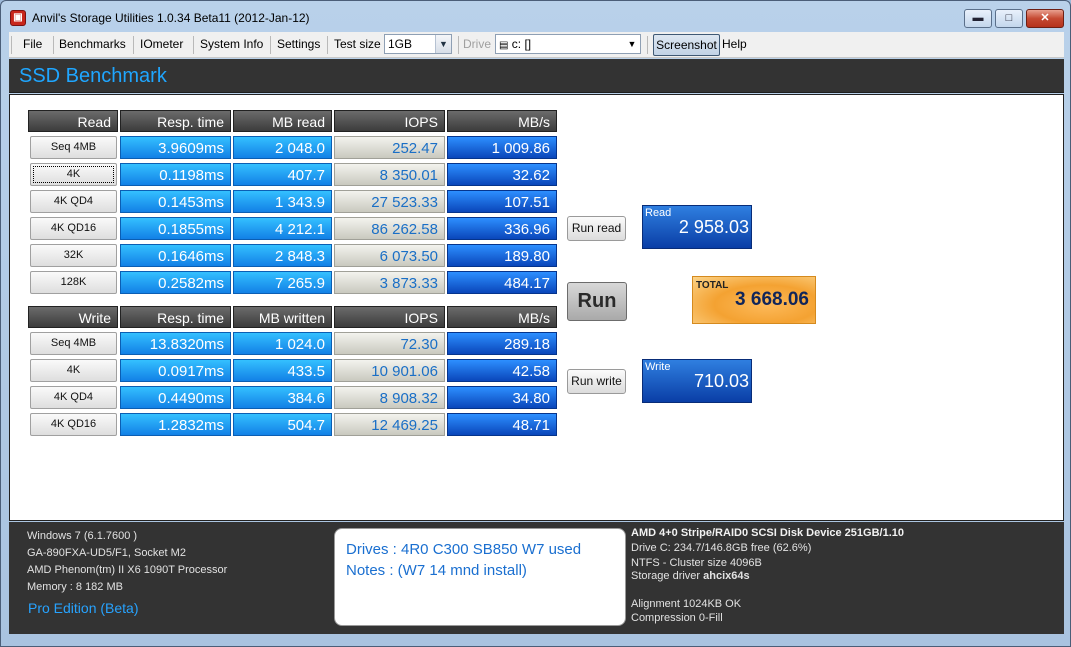 The width and height of the screenshot is (1071, 647). What do you see at coordinates (436, 570) in the screenshot?
I see `notes-text: Notes : (W7 14 mnd install)` at bounding box center [436, 570].